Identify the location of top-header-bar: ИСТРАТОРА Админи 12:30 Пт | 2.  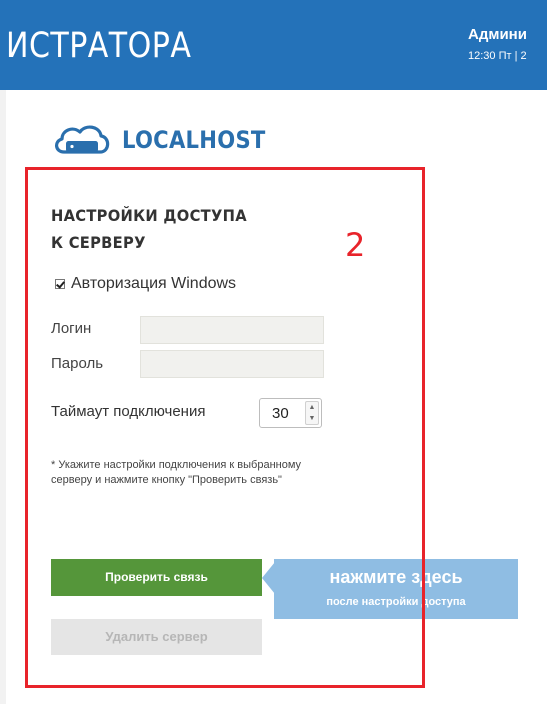
(273, 45).